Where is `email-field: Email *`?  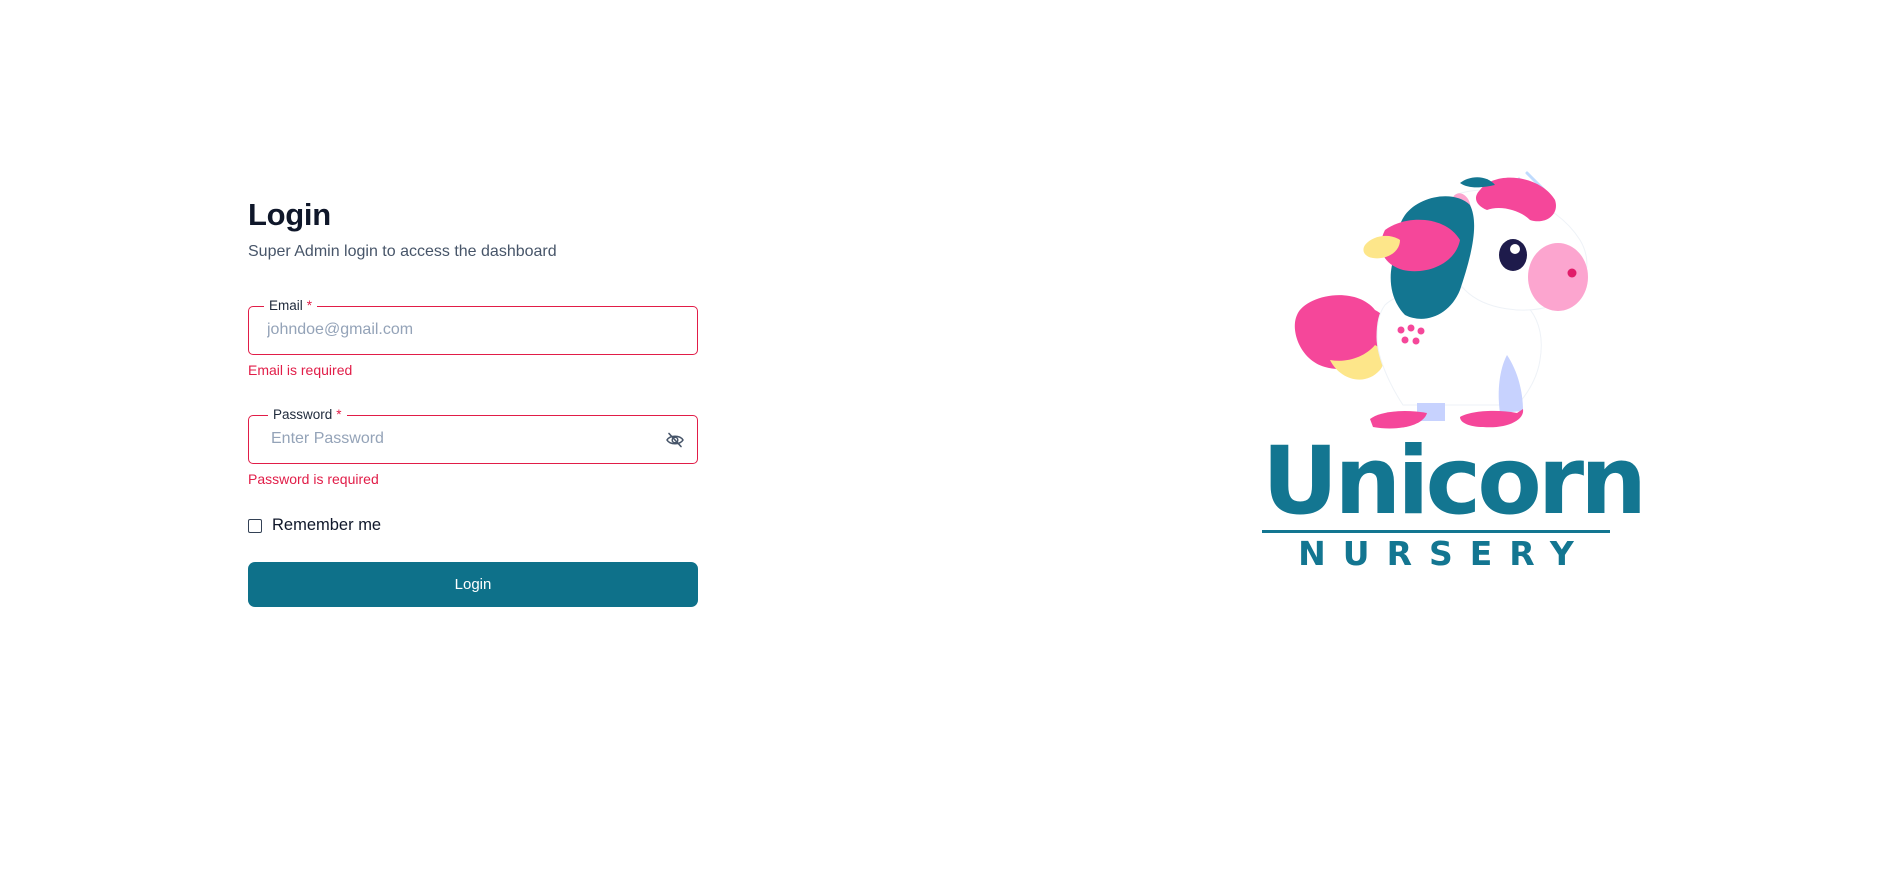
email-field: Email * is located at coordinates (473, 326).